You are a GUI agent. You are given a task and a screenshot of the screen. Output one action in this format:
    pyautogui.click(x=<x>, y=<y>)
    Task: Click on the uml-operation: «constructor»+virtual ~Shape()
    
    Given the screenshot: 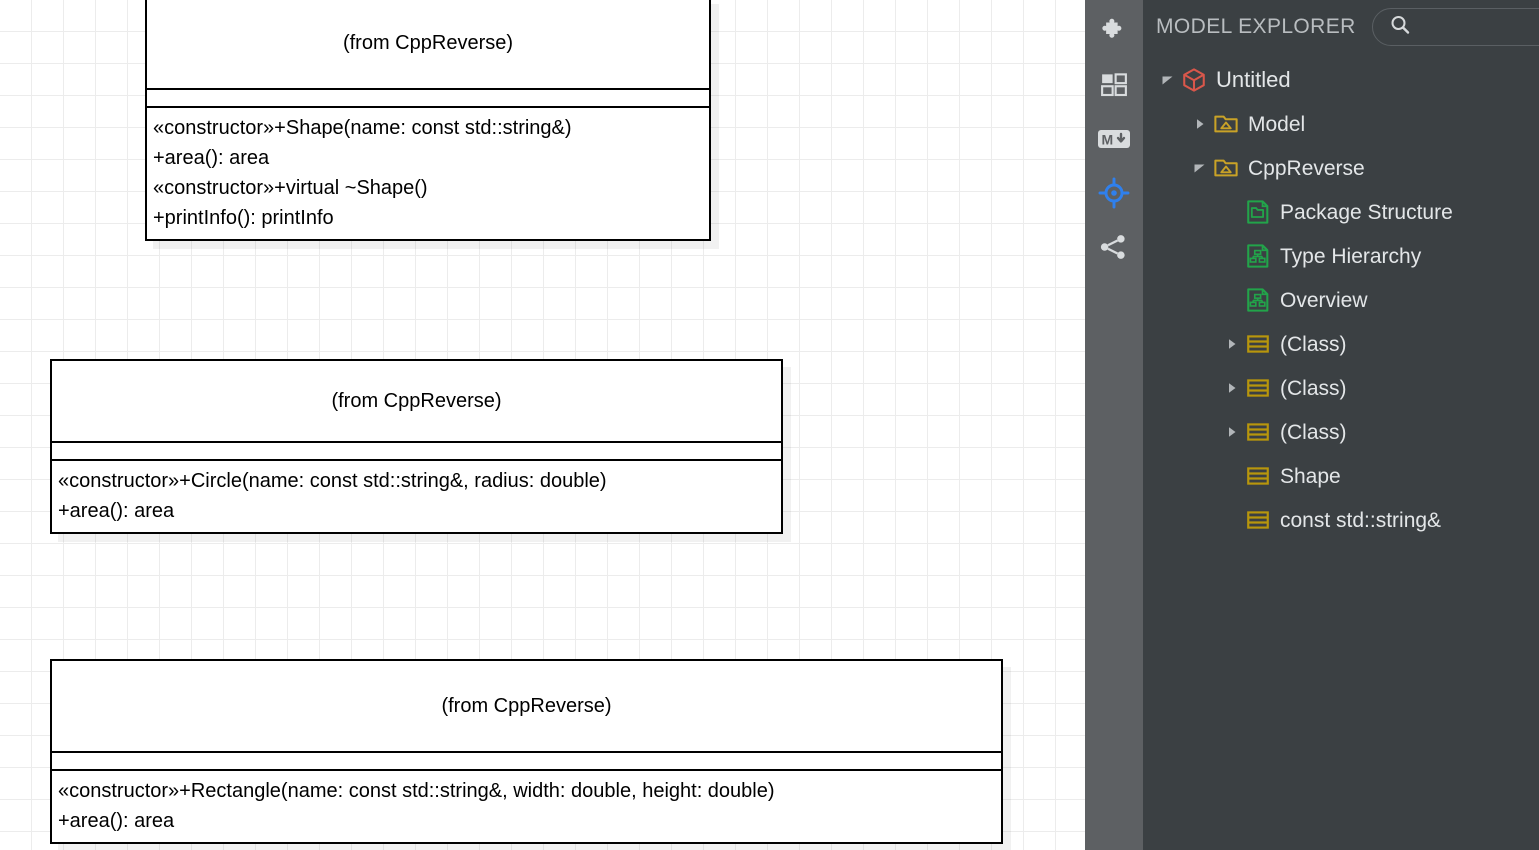 What is the action you would take?
    pyautogui.click(x=428, y=188)
    